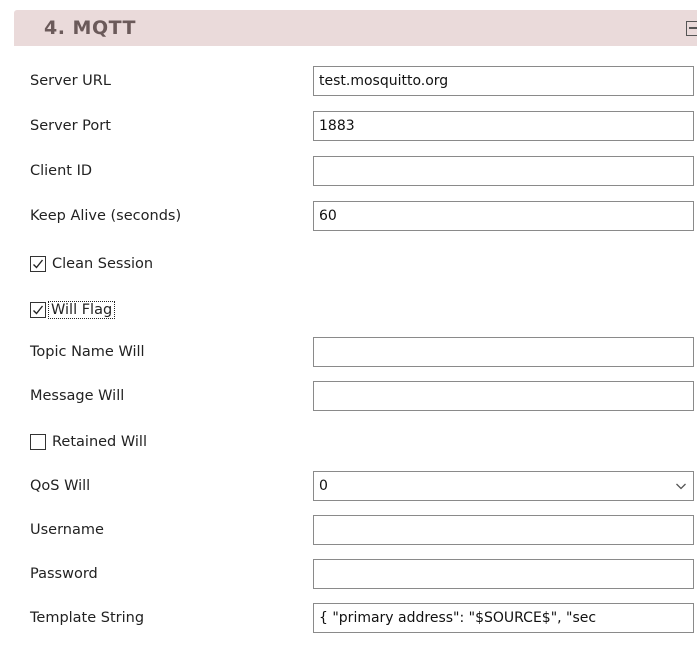 This screenshot has width=697, height=647. What do you see at coordinates (348, 309) in the screenshot?
I see `form-row-will-flag: Will Flag` at bounding box center [348, 309].